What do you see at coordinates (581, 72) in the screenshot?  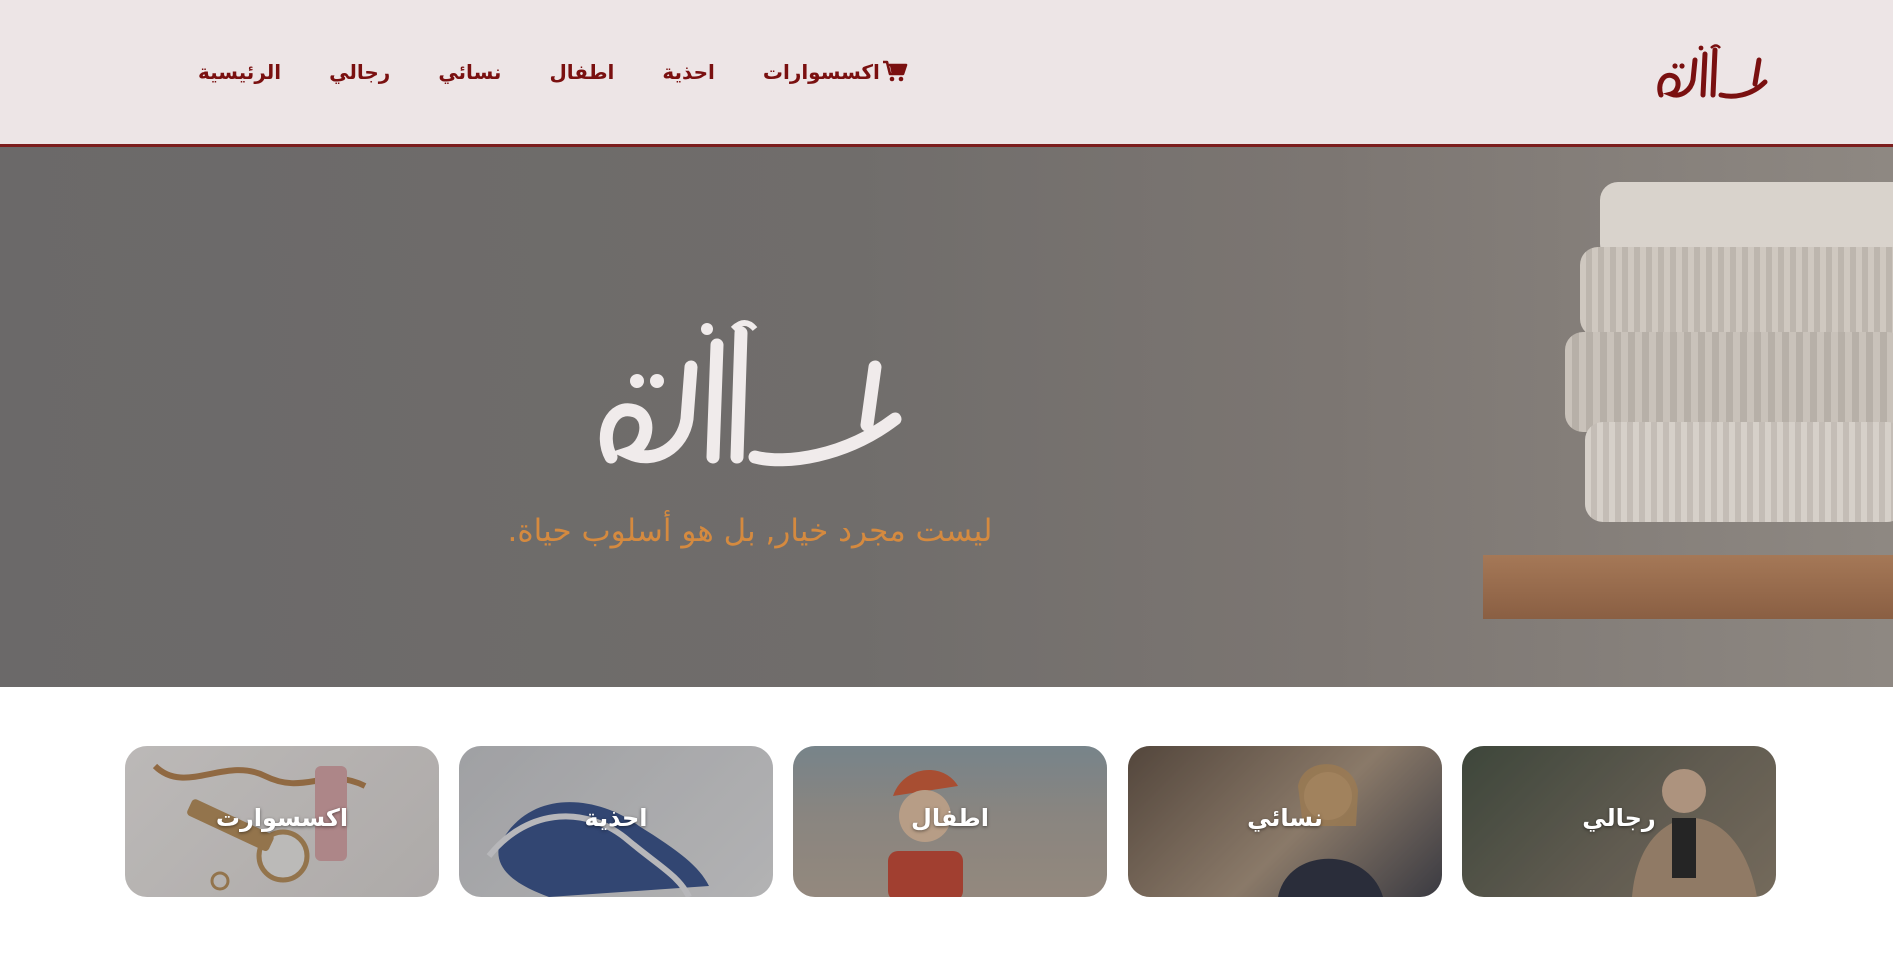 I see `nav-kids: اطفال` at bounding box center [581, 72].